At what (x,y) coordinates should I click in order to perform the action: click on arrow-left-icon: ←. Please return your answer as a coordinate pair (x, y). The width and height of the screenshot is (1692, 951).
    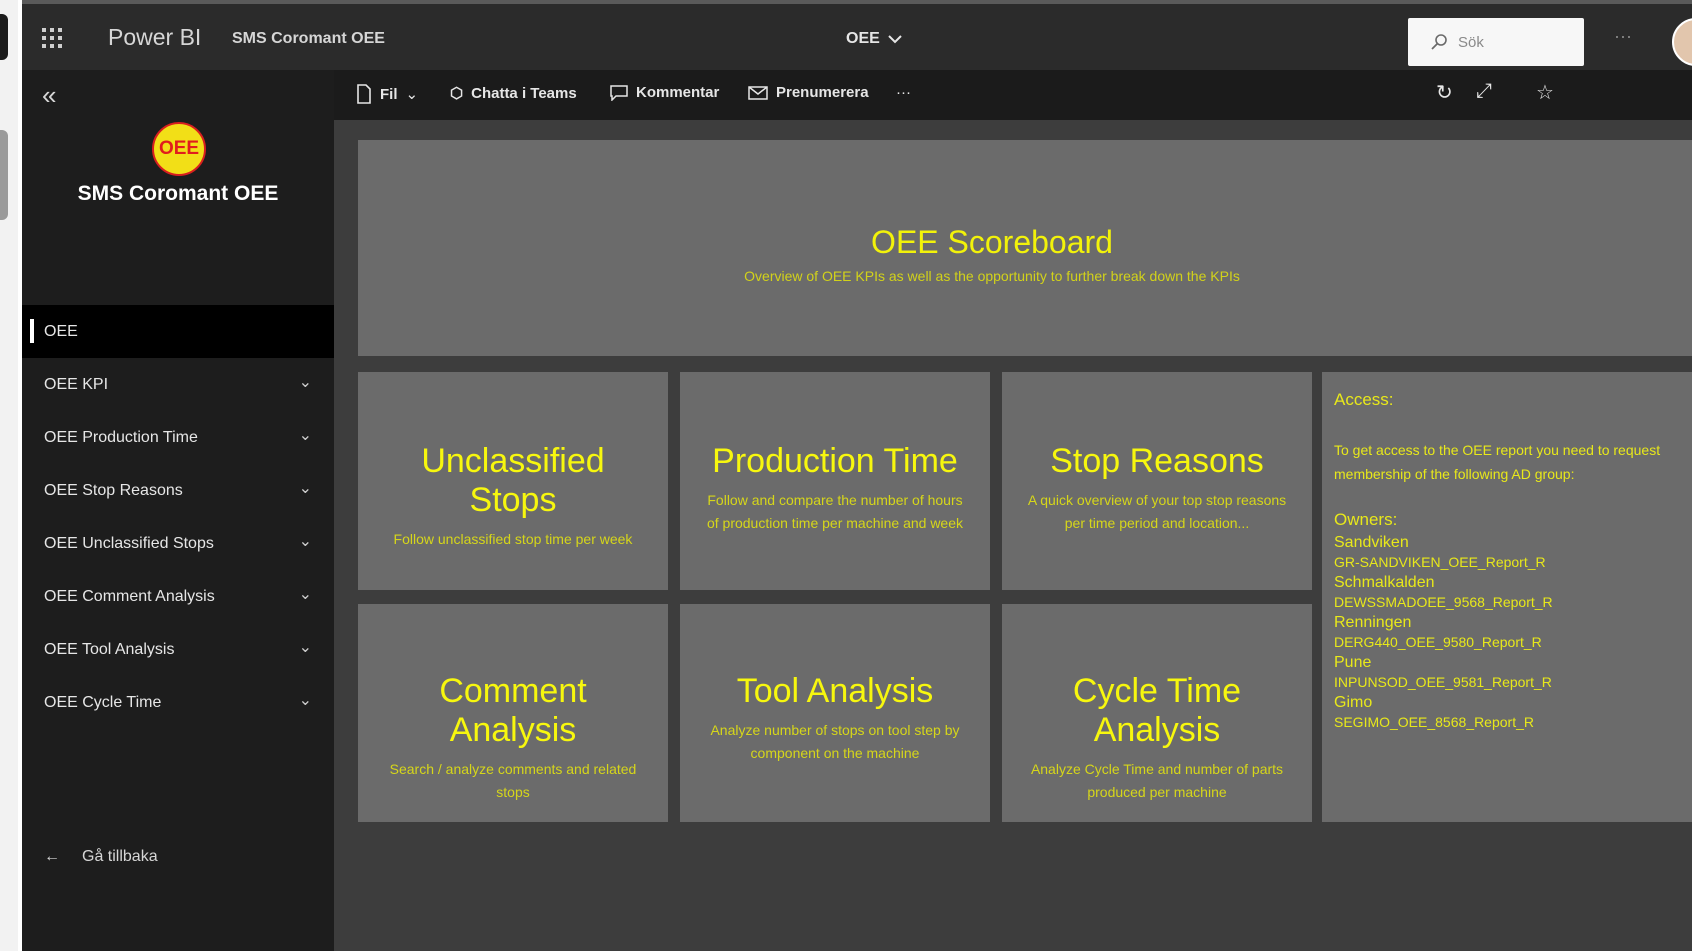
    Looking at the image, I should click on (52, 856).